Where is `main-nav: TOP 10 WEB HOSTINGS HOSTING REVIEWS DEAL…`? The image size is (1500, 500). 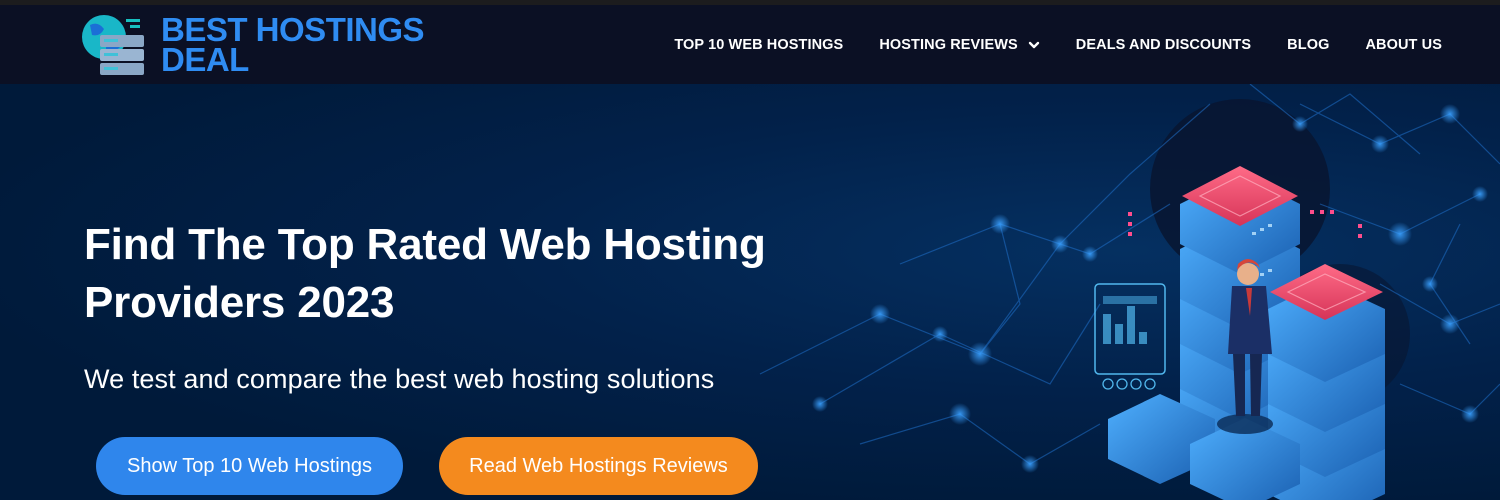
main-nav: TOP 10 WEB HOSTINGS HOSTING REVIEWS DEAL… is located at coordinates (1058, 44).